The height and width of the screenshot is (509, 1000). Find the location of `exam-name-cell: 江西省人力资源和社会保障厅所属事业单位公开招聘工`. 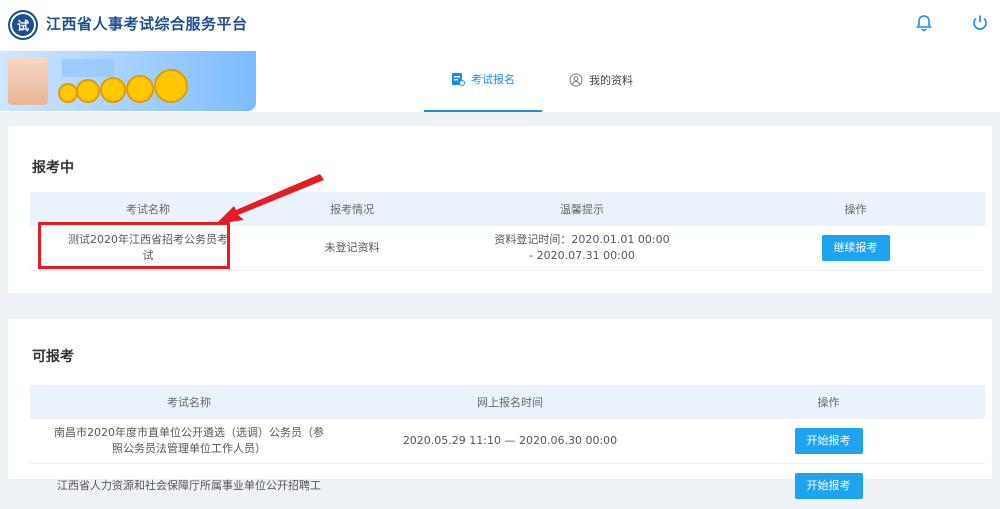

exam-name-cell: 江西省人力资源和社会保障厅所属事业单位公开招聘工 is located at coordinates (189, 486).